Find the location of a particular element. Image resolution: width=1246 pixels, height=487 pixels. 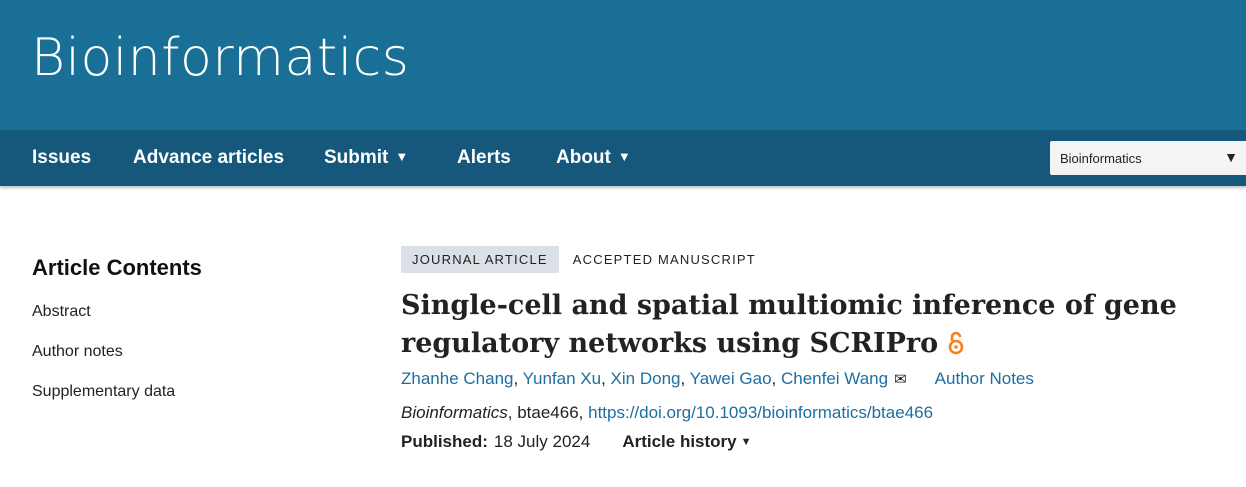

article-type-badge: JOURNAL ARTICLE is located at coordinates (480, 259).